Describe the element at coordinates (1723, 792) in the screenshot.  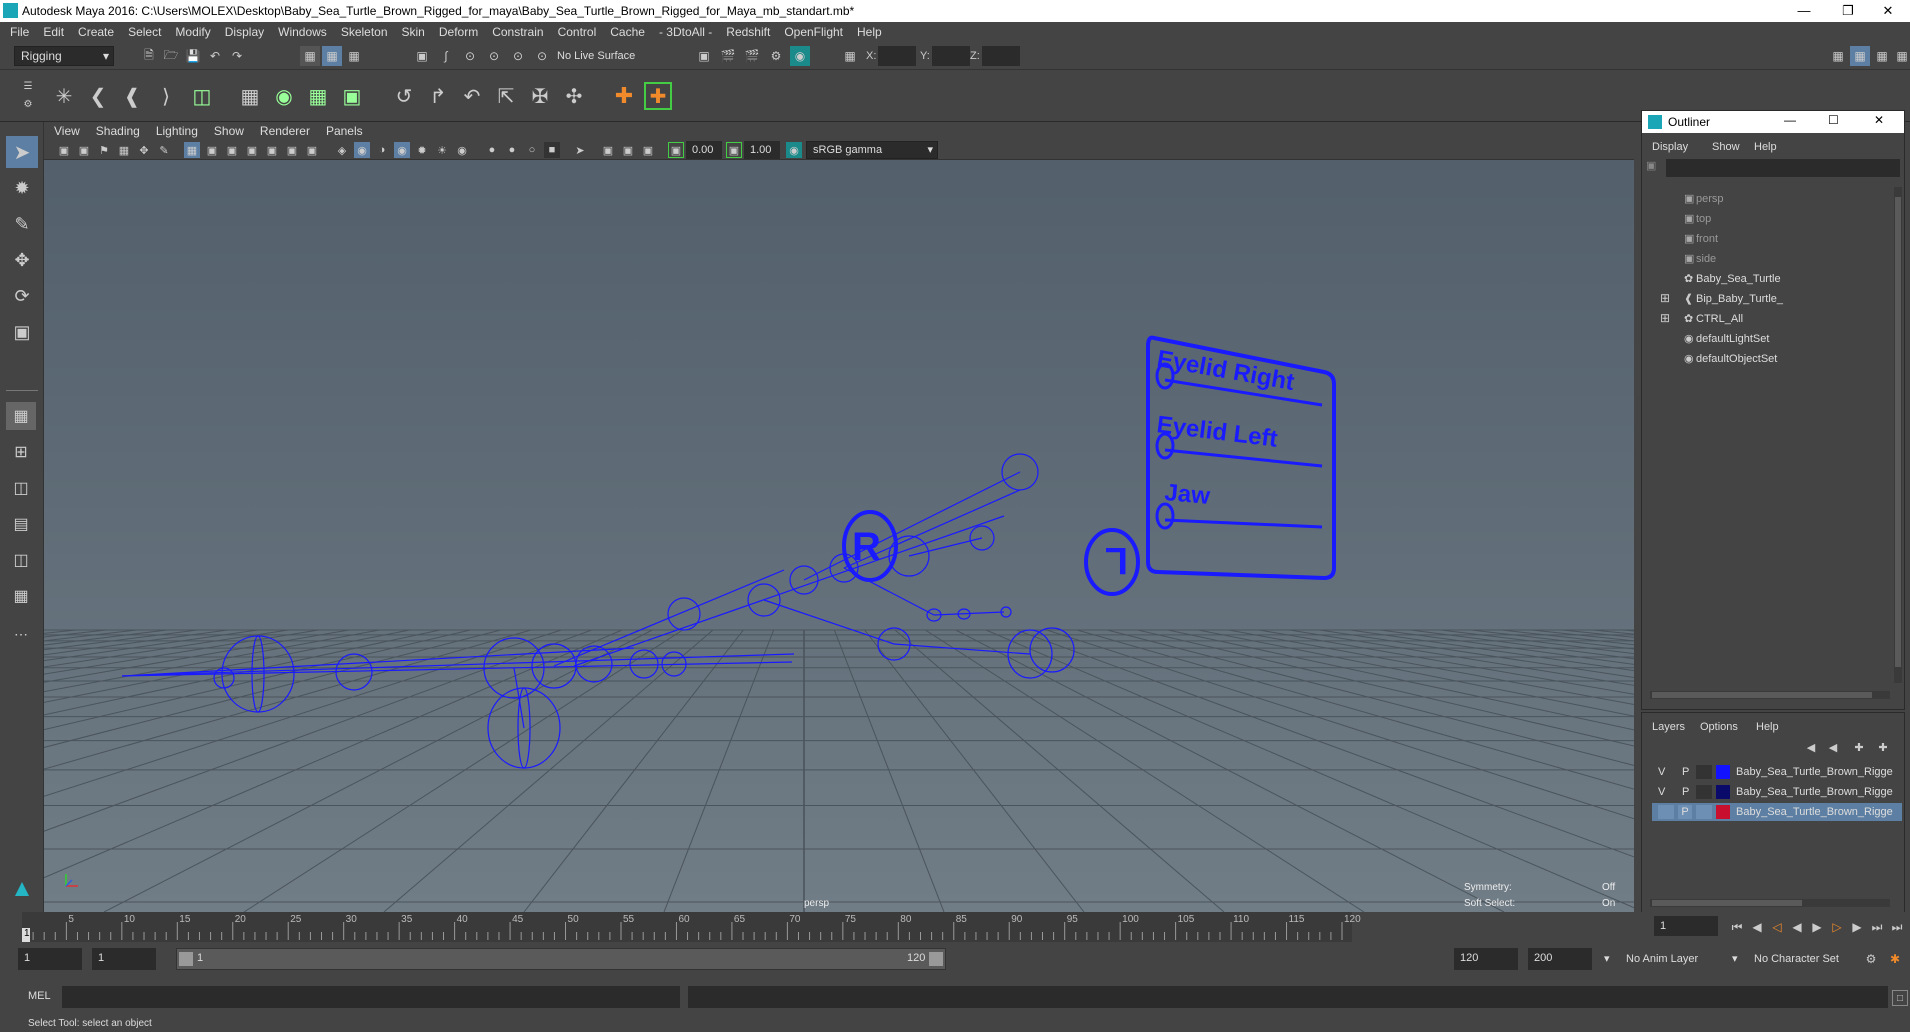
I see `layer-color-swatch` at that location.